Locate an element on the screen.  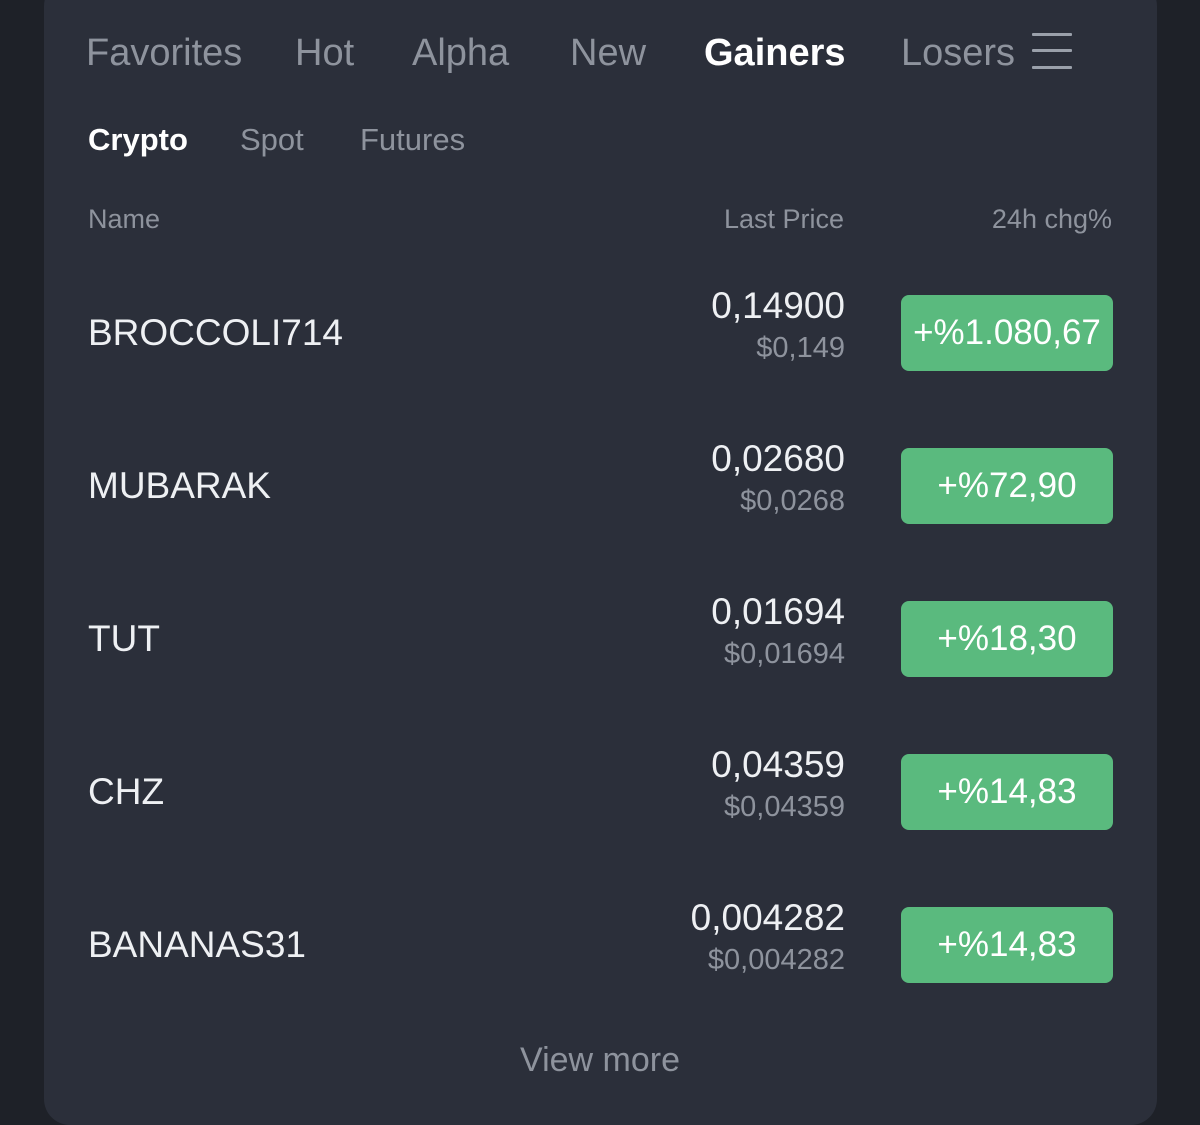
usd-price: $0,149 is located at coordinates (800, 348).